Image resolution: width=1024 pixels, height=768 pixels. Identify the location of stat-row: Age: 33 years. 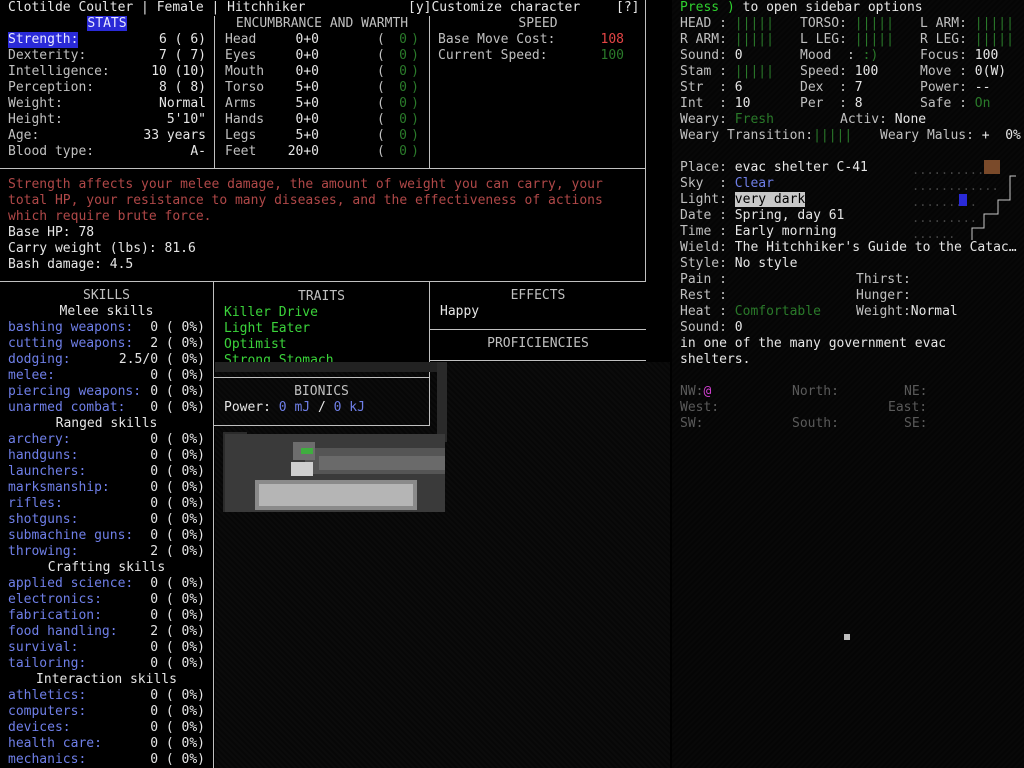
(107, 136).